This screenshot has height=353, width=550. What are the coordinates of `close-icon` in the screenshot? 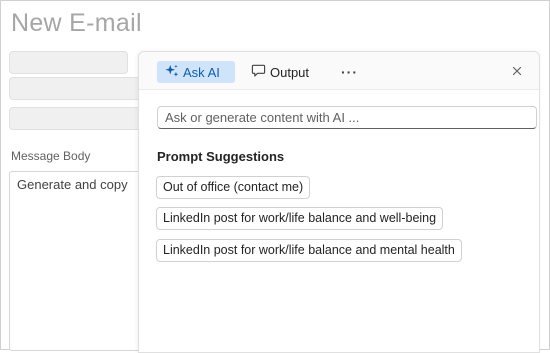 It's located at (517, 71).